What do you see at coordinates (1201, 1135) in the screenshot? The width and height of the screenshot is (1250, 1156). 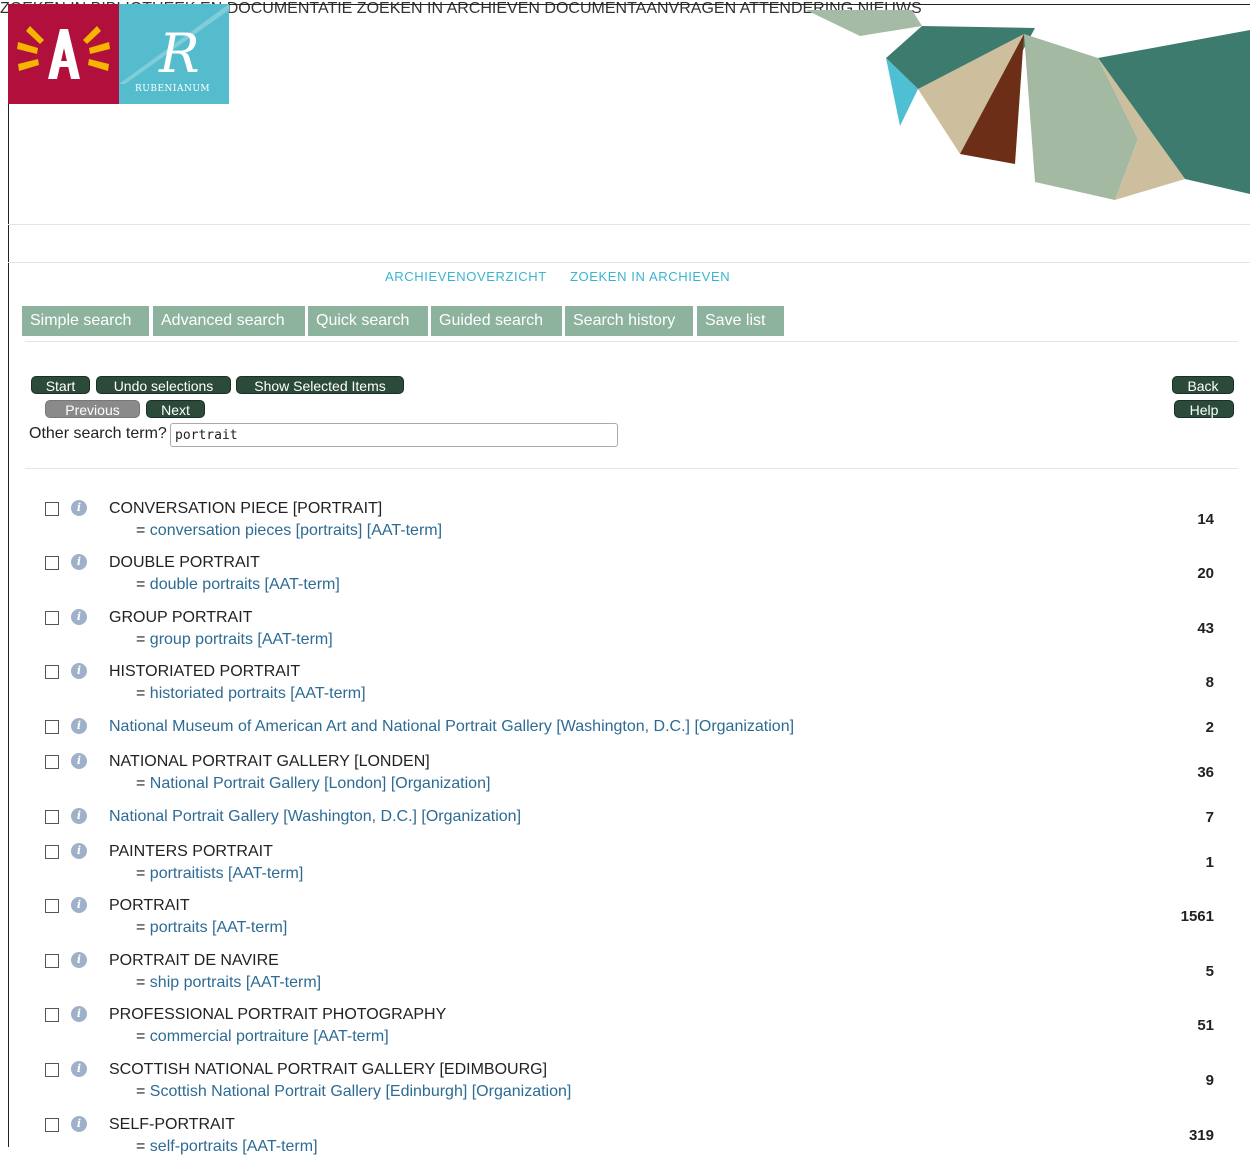 I see `result-count: 319` at bounding box center [1201, 1135].